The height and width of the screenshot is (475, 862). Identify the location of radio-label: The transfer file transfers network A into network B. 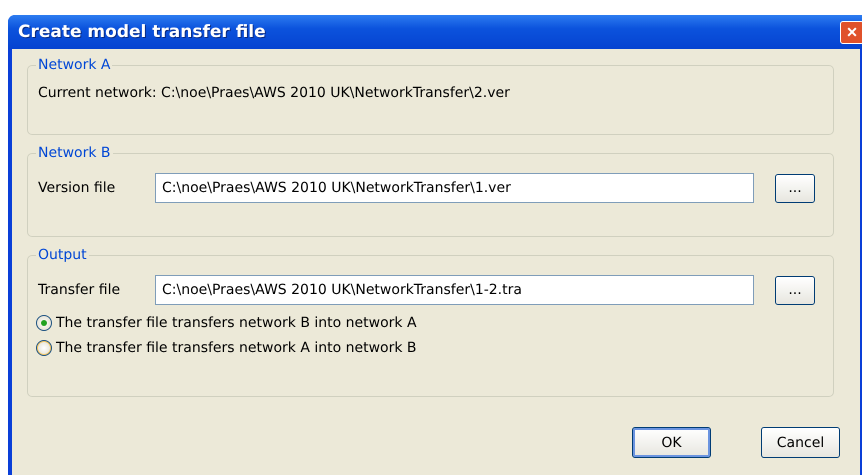
(236, 348).